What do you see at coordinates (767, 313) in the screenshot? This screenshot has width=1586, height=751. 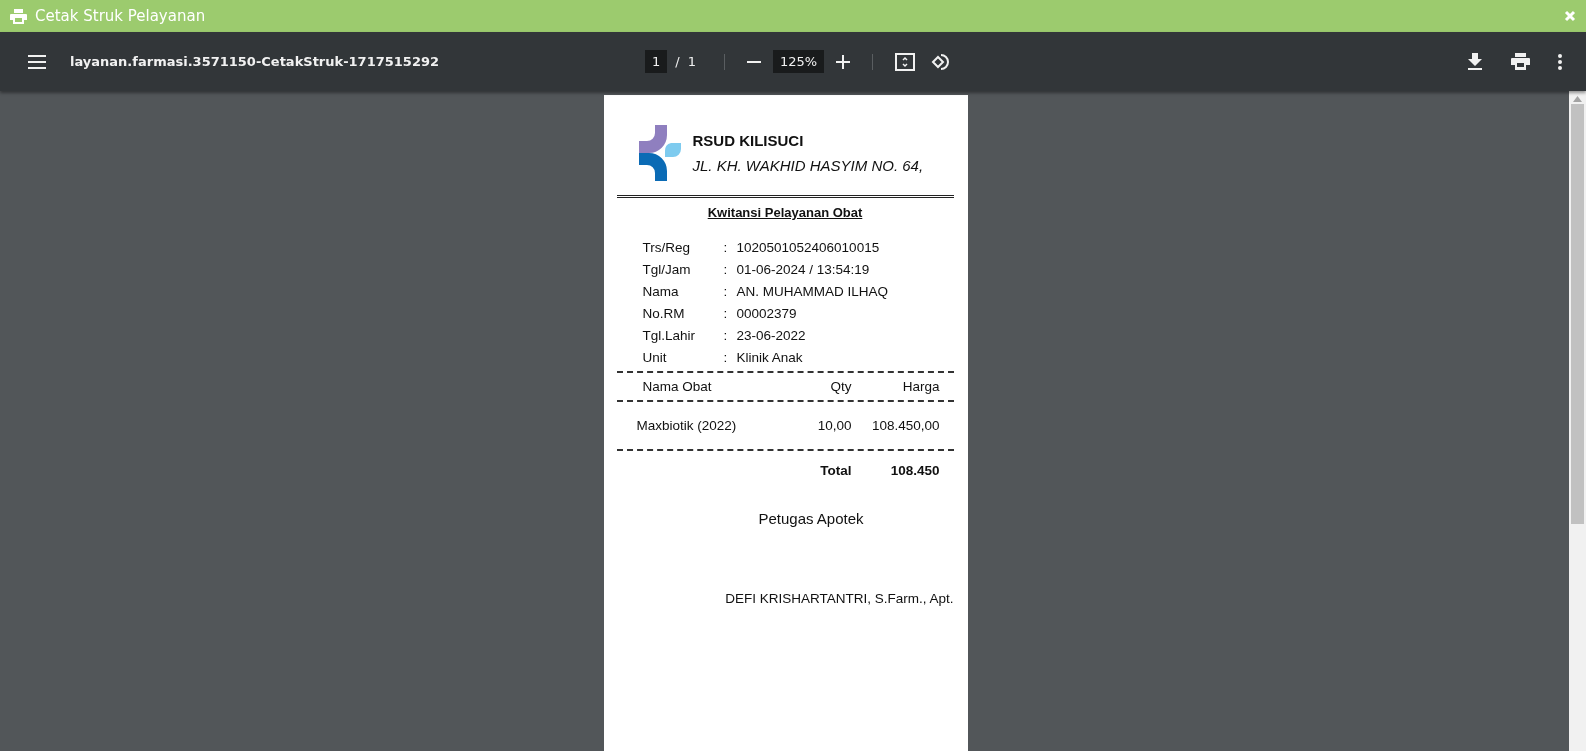 I see `info-value: 00002379` at bounding box center [767, 313].